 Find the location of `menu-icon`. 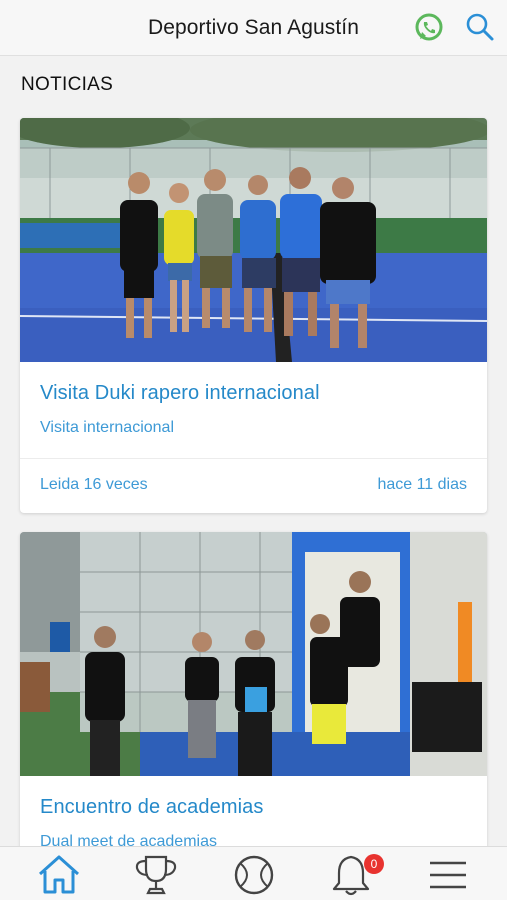

menu-icon is located at coordinates (448, 875).